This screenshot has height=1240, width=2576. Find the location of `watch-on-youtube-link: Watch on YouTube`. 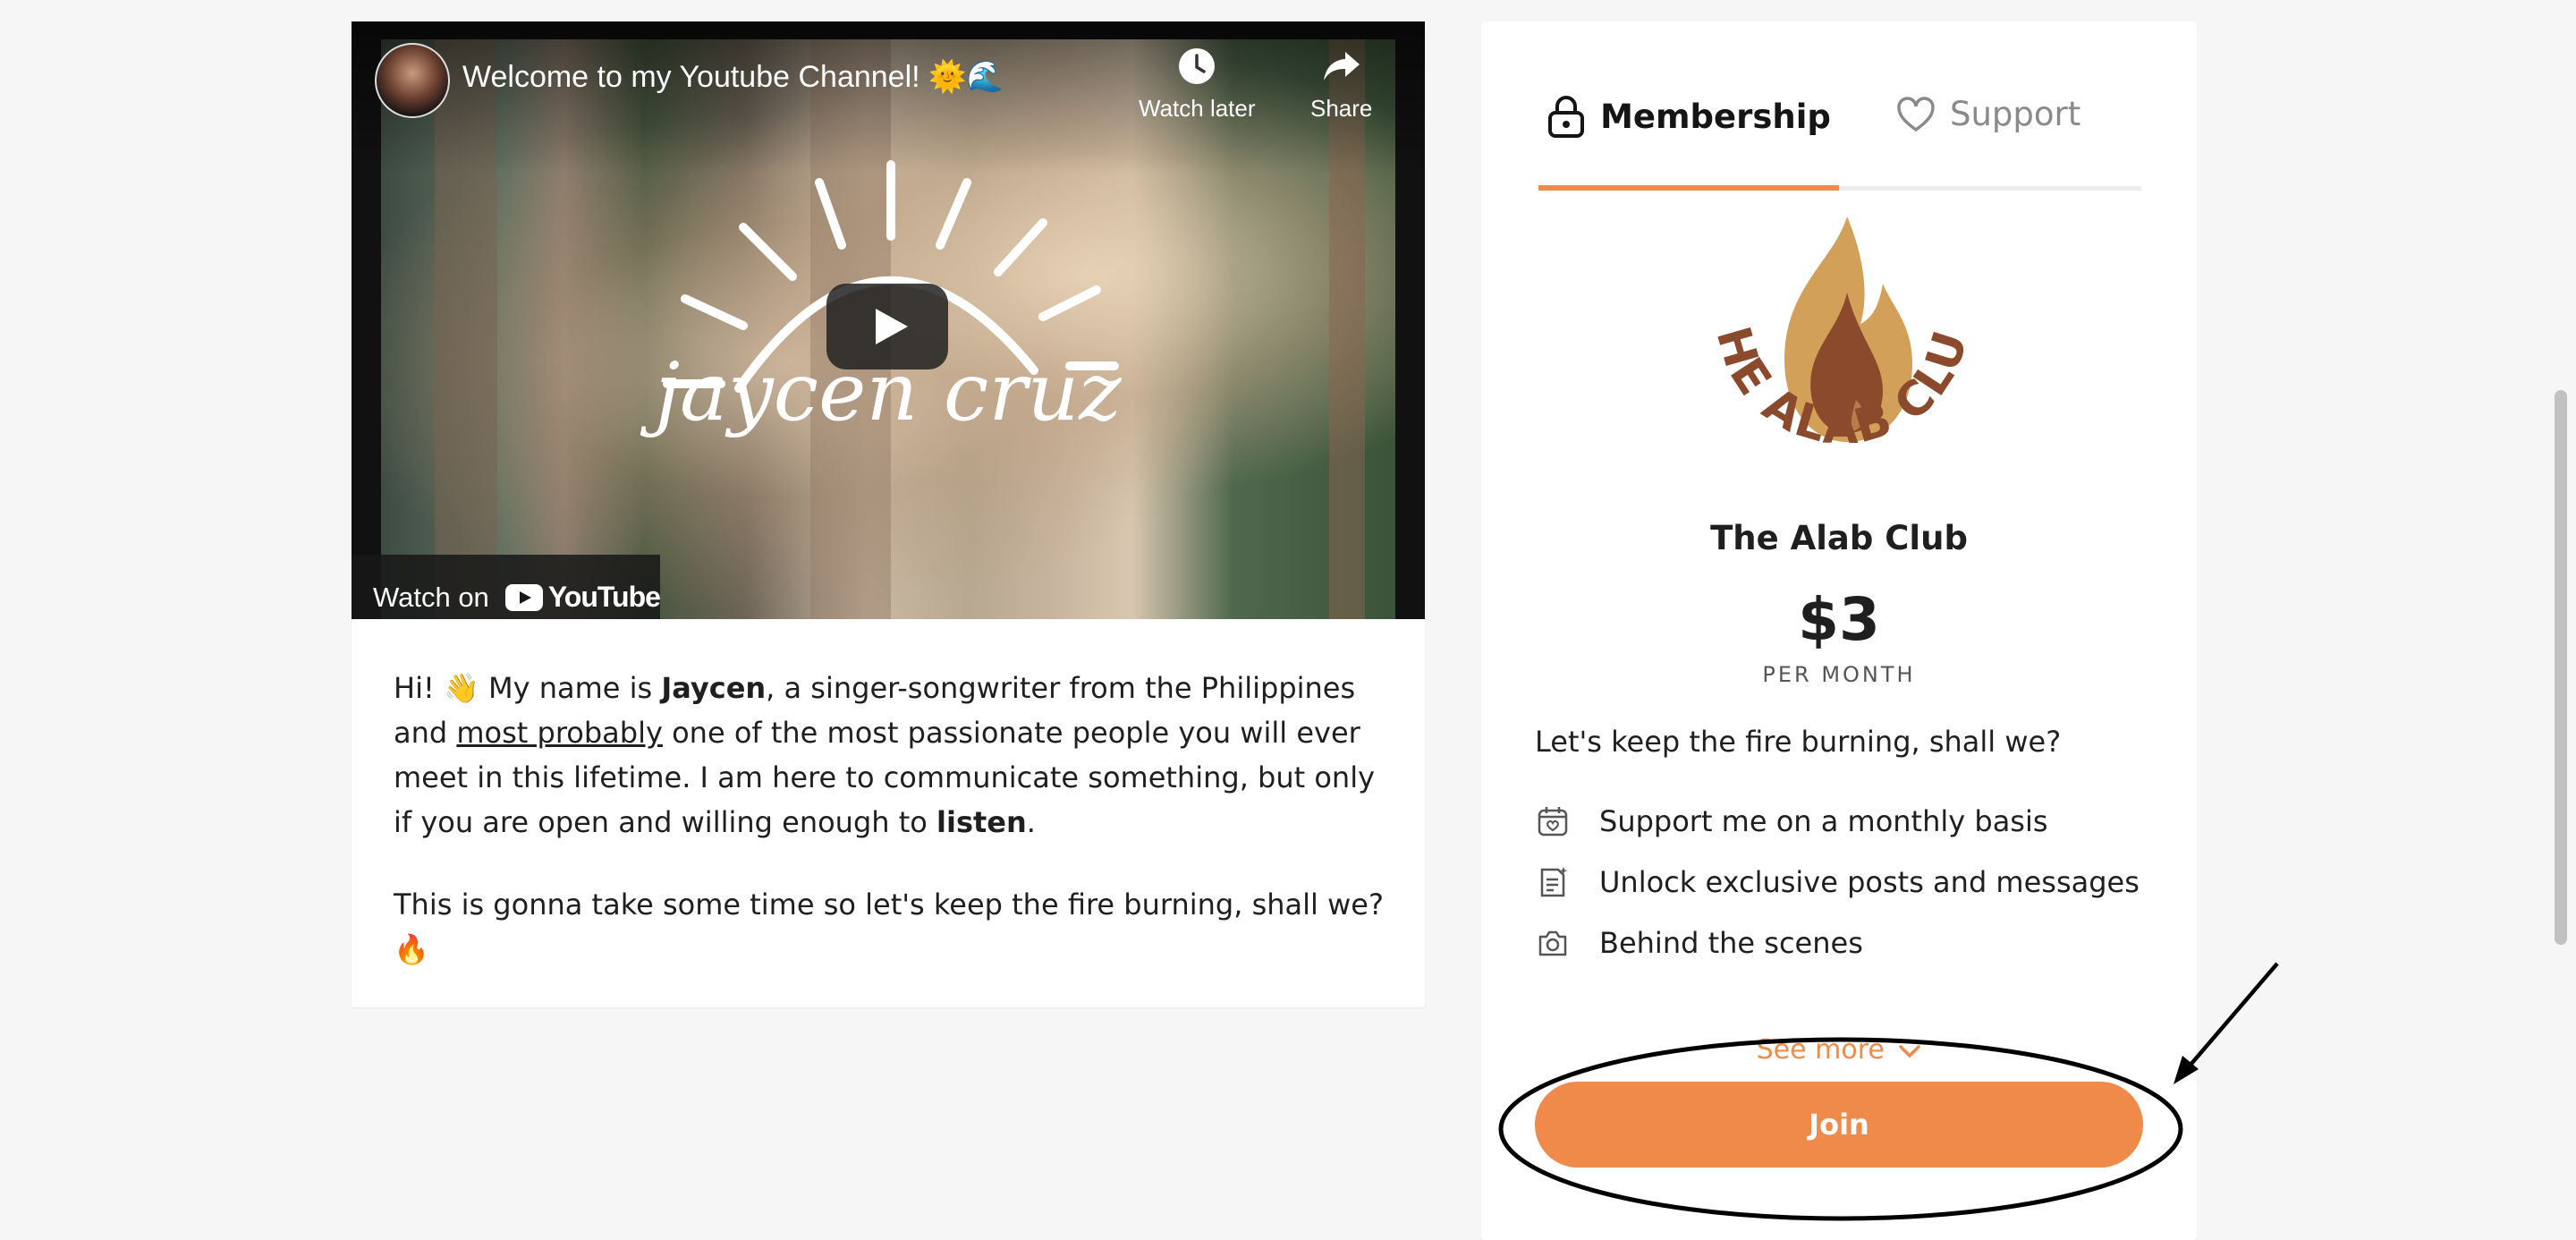

watch-on-youtube-link: Watch on YouTube is located at coordinates (506, 587).